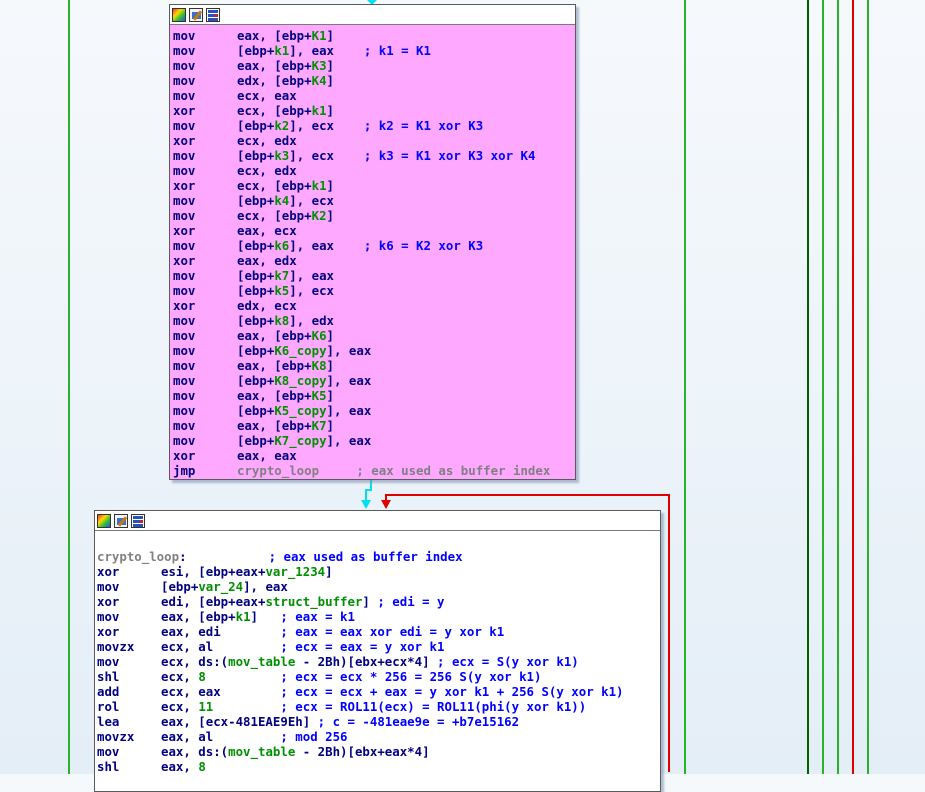 Image resolution: width=925 pixels, height=792 pixels. I want to click on instruction-line: xor ecx, edx, so click(374, 140).